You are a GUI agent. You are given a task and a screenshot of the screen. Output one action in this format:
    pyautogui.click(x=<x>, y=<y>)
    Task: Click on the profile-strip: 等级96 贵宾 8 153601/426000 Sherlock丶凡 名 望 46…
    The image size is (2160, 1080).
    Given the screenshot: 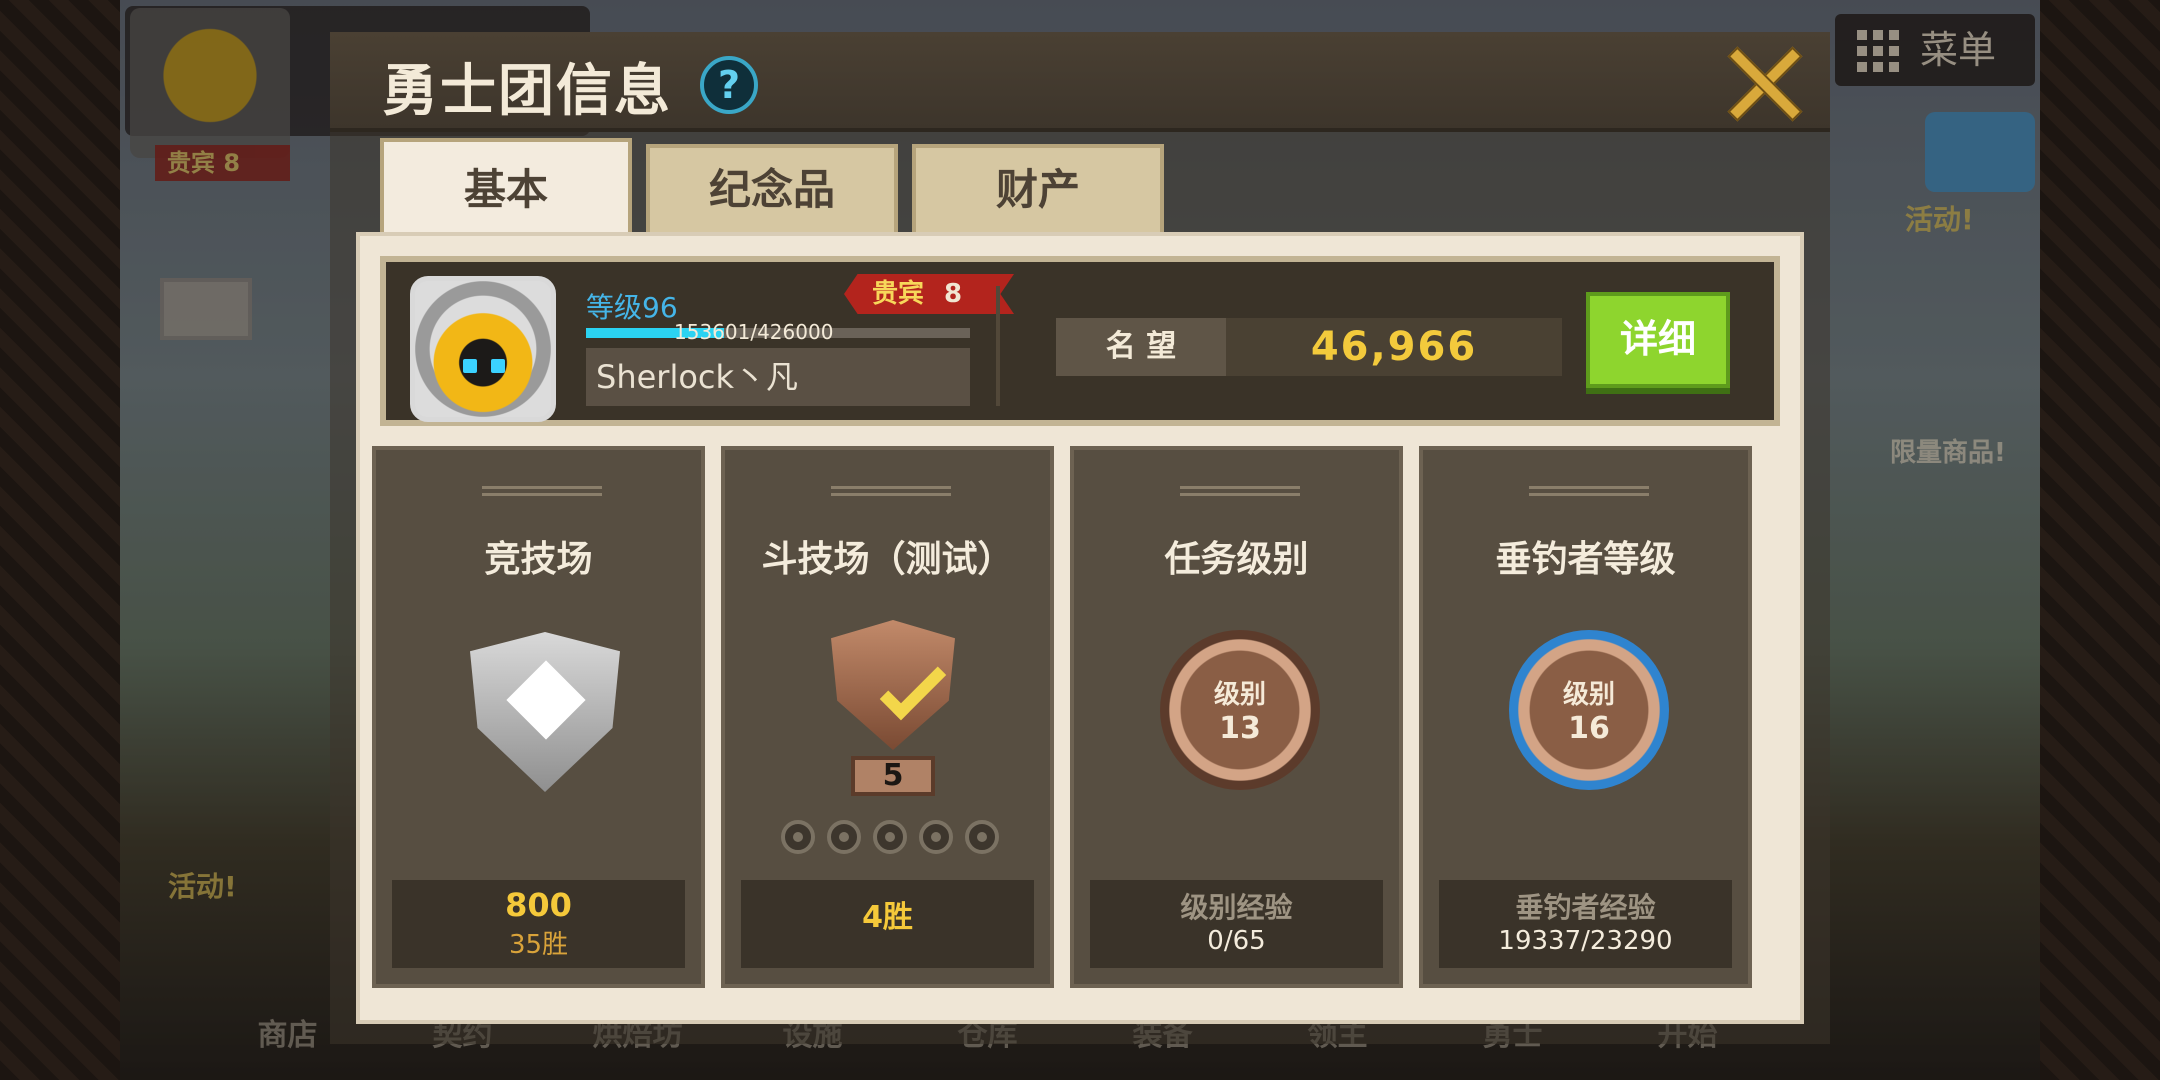 What is the action you would take?
    pyautogui.click(x=1080, y=341)
    